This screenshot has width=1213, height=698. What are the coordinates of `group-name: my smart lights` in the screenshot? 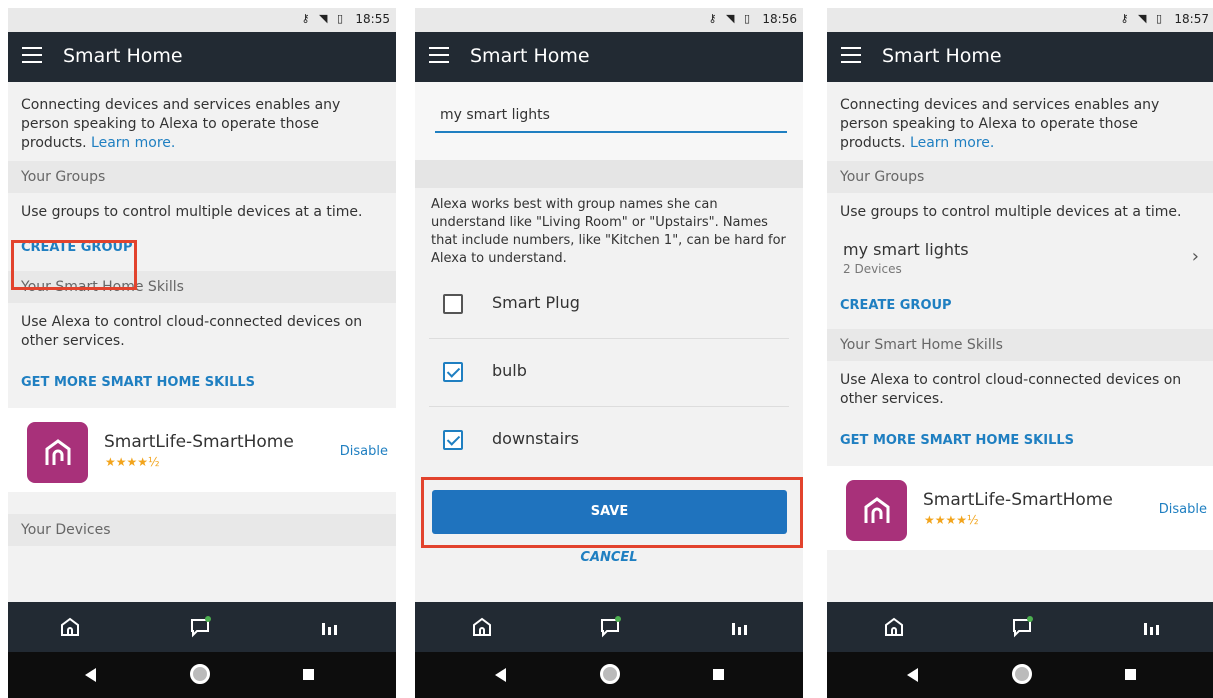 It's located at (906, 249).